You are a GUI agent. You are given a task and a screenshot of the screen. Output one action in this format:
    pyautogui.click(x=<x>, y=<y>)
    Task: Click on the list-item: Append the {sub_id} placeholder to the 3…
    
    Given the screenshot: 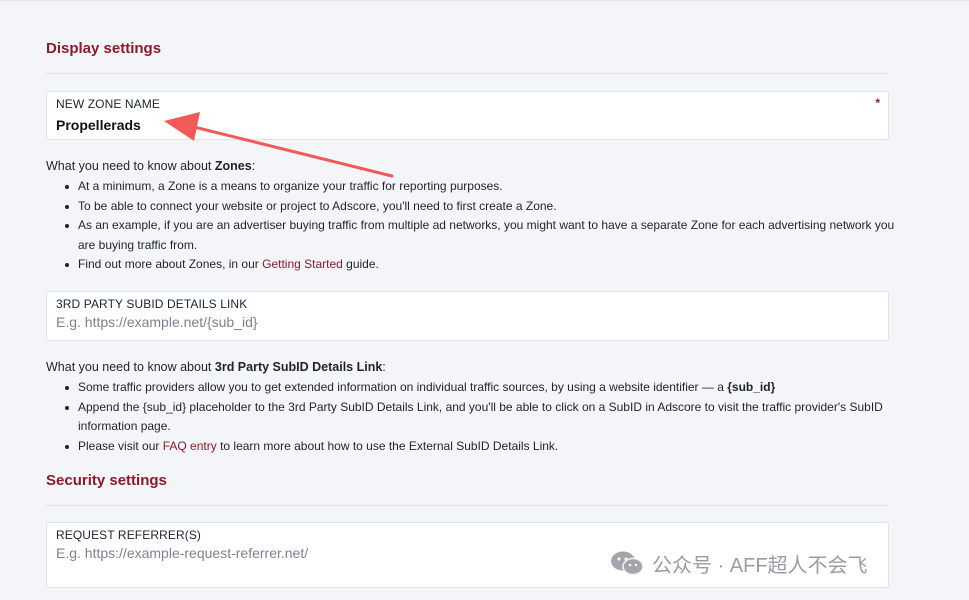 What is the action you would take?
    pyautogui.click(x=486, y=417)
    